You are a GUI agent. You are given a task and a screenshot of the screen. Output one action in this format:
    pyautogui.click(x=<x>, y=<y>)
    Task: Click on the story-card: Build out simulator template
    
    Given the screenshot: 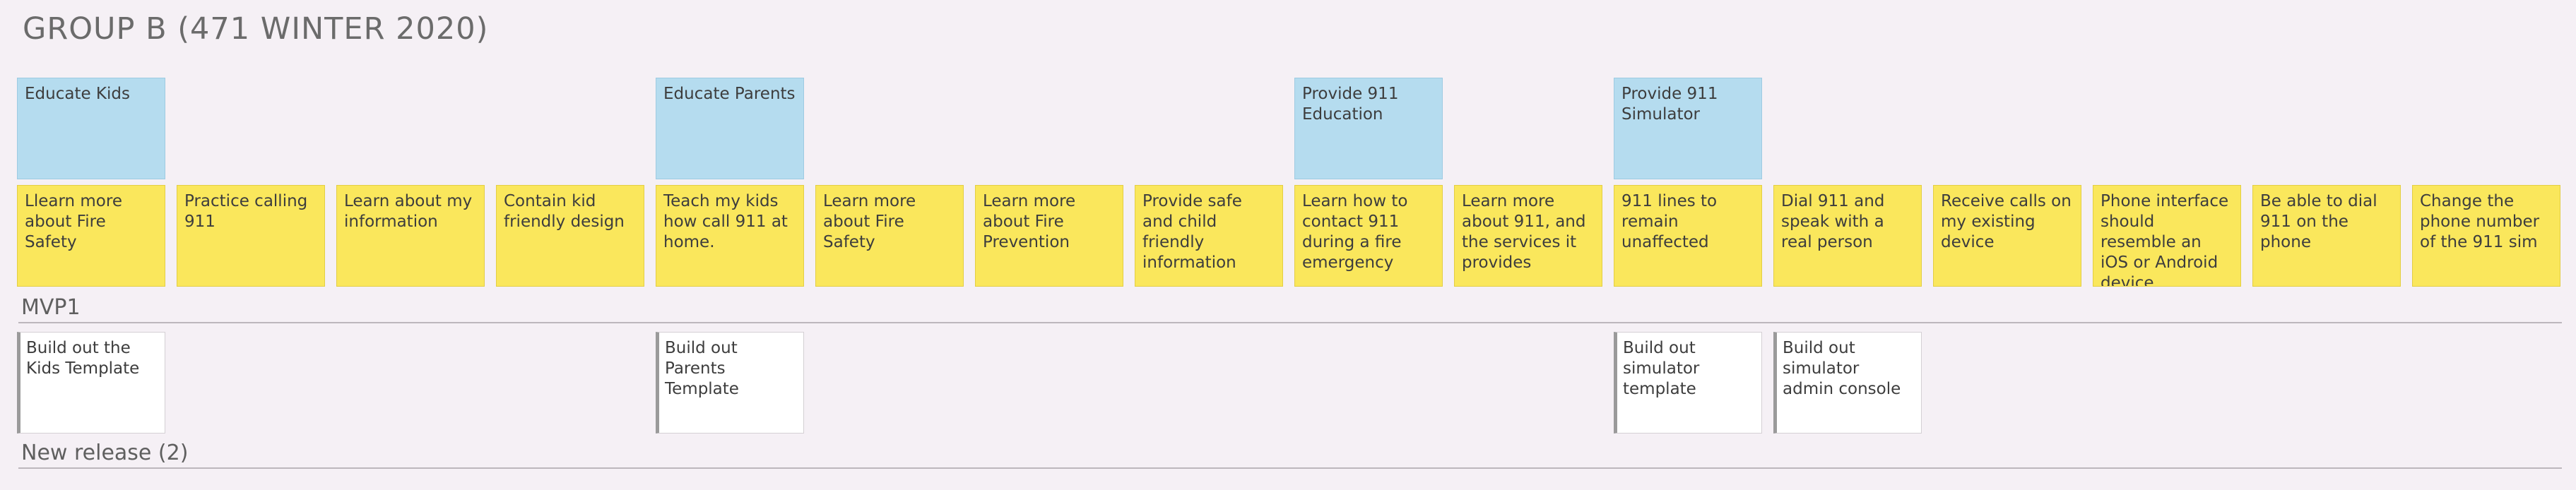 What is the action you would take?
    pyautogui.click(x=1688, y=383)
    